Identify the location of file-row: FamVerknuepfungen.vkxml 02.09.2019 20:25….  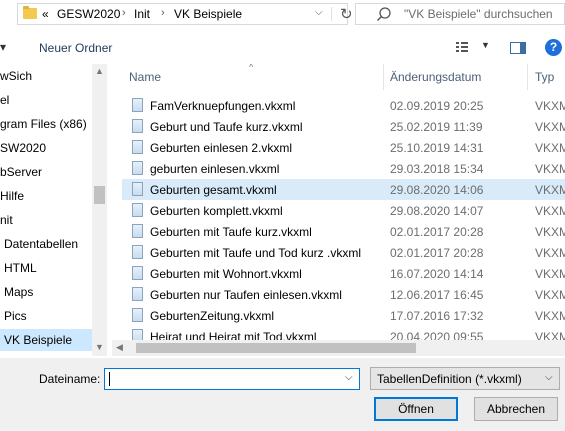
(343, 105).